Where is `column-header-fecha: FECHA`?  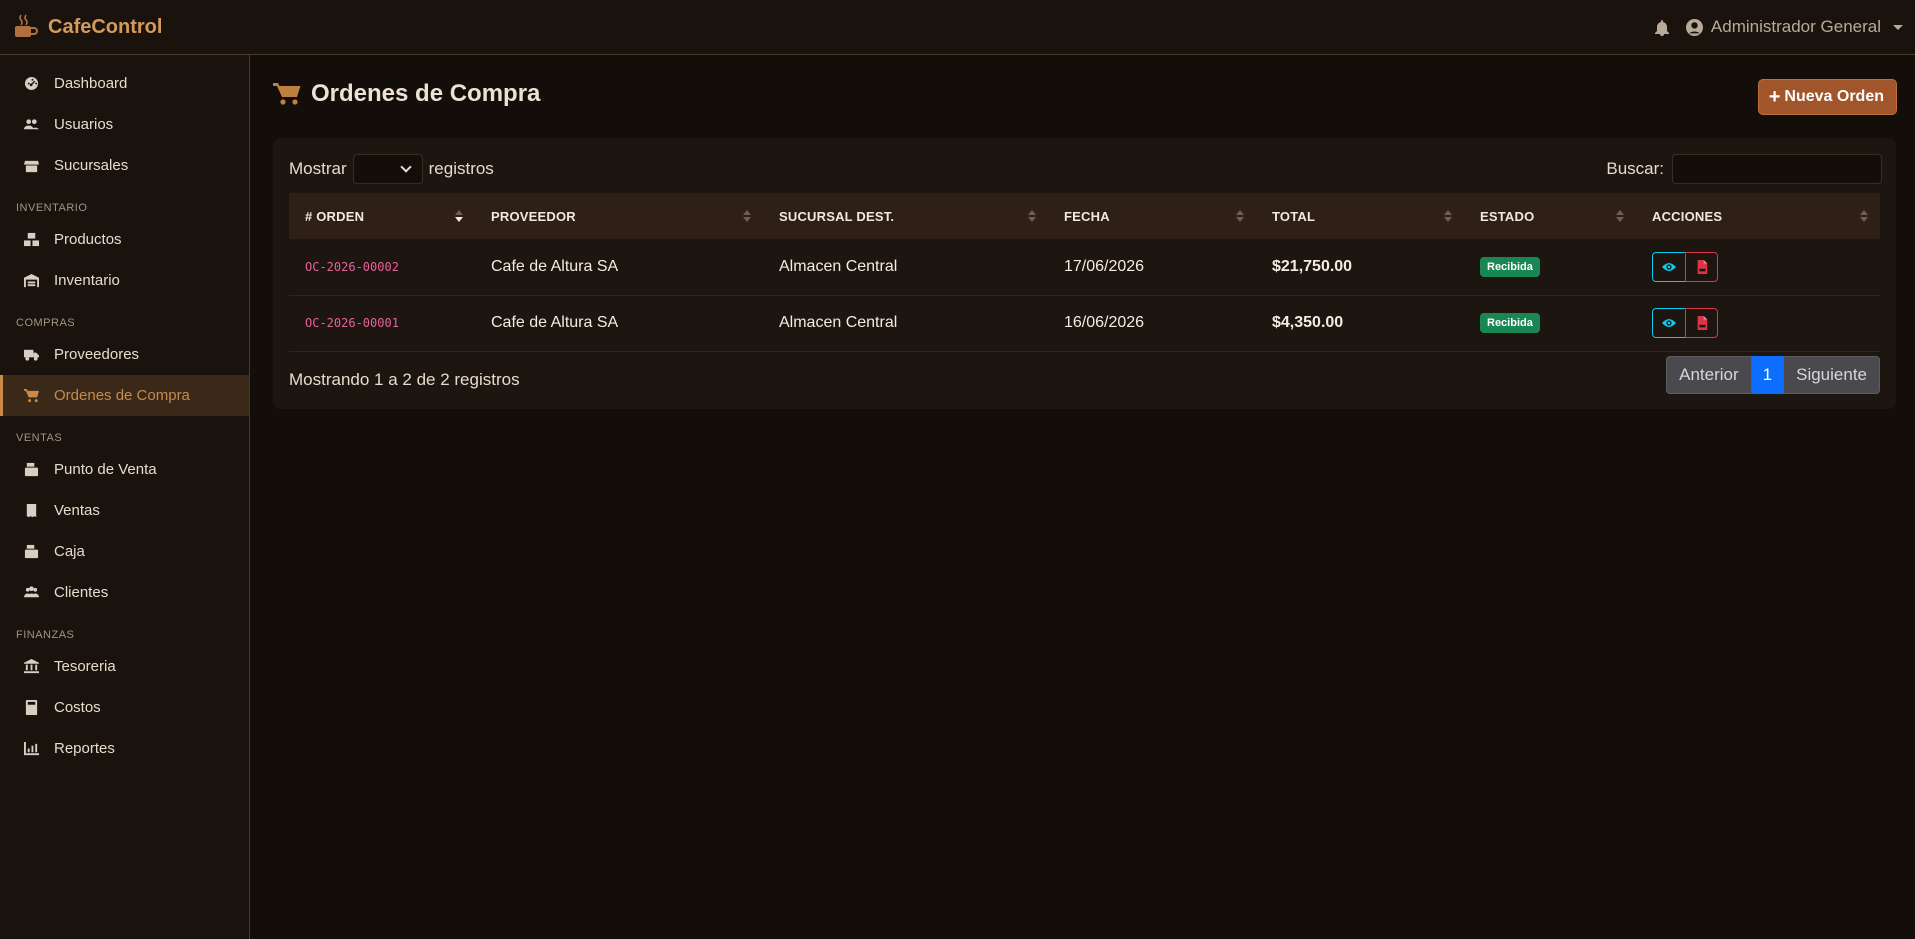 column-header-fecha: FECHA is located at coordinates (1152, 216).